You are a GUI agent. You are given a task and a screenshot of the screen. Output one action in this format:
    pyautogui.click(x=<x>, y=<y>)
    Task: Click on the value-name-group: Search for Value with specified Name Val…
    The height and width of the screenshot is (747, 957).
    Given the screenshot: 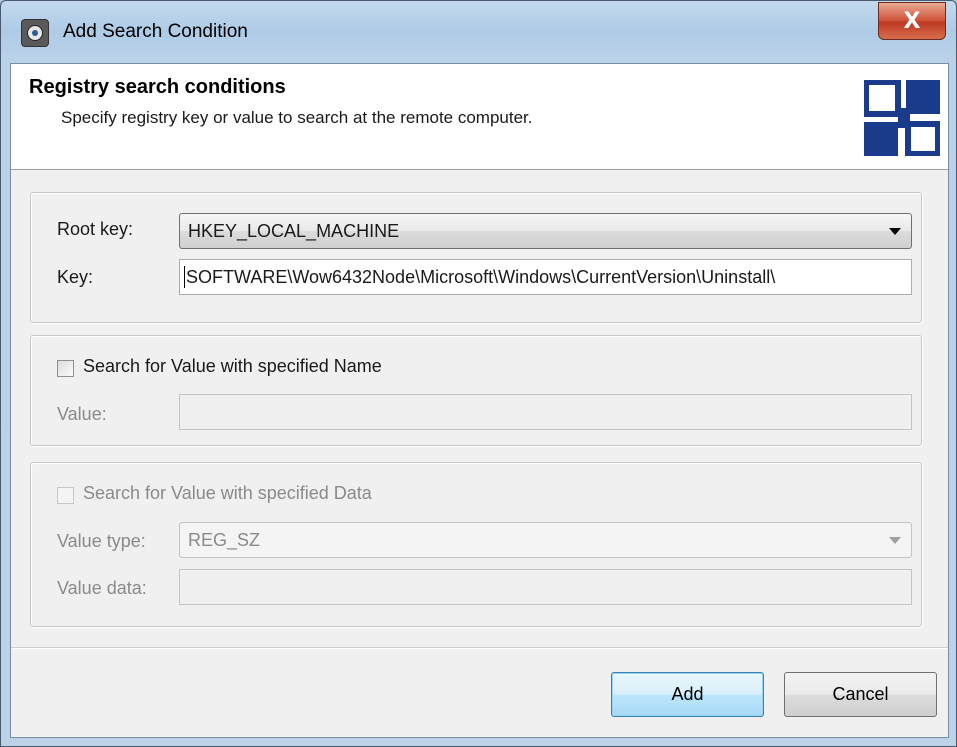 What is the action you would take?
    pyautogui.click(x=476, y=390)
    